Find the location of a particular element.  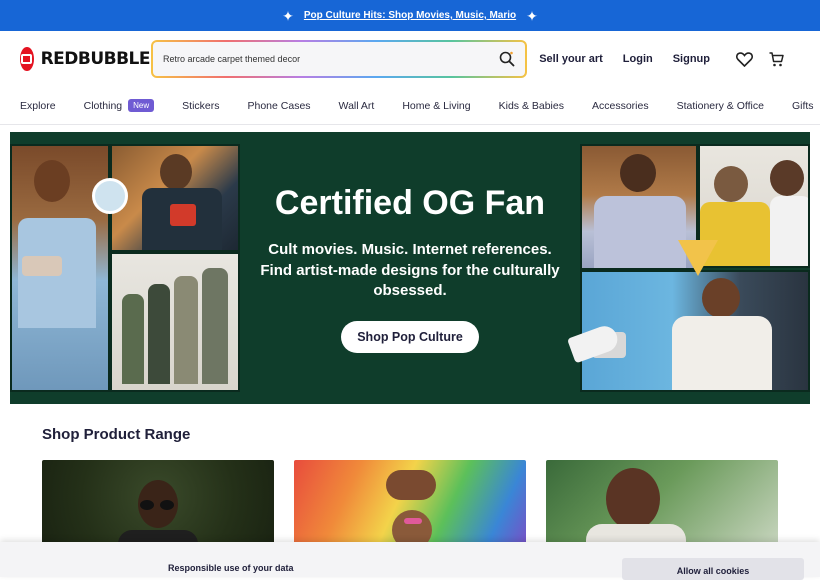

nav-item-phone-cases: Phone Cases is located at coordinates (279, 106).